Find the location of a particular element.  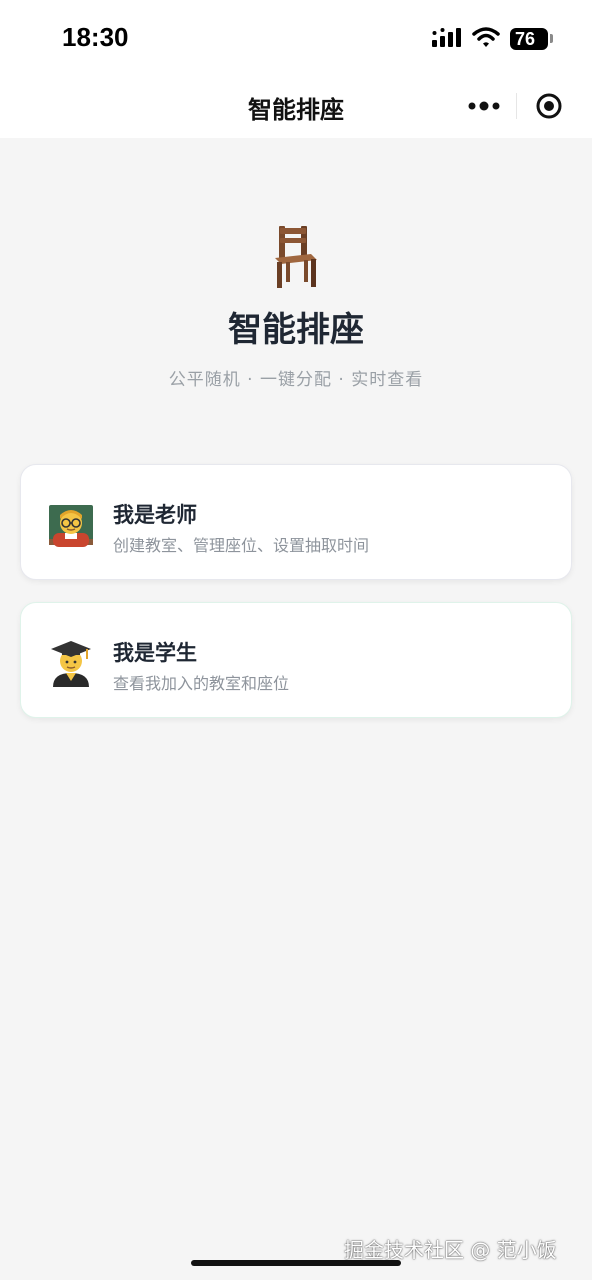

student-icon is located at coordinates (71, 666).